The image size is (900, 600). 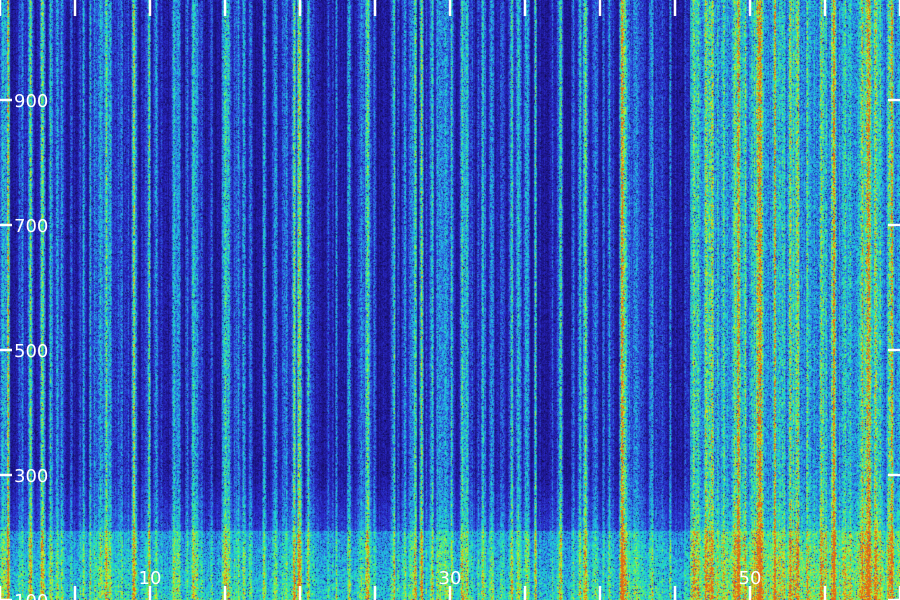 What do you see at coordinates (31, 351) in the screenshot?
I see `y-tick-label: 500` at bounding box center [31, 351].